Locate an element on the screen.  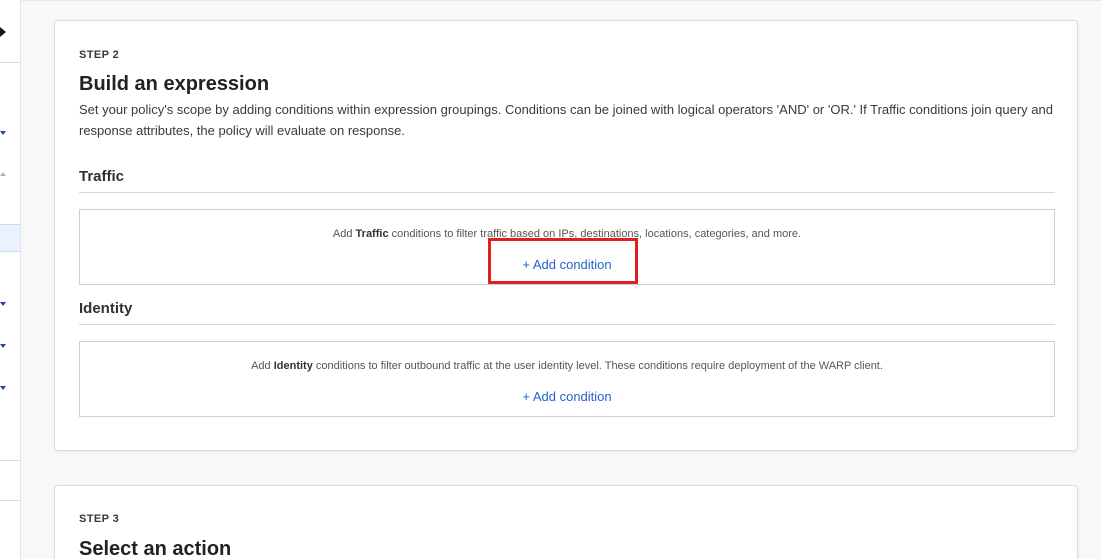
identity-heading: Identity is located at coordinates (567, 312).